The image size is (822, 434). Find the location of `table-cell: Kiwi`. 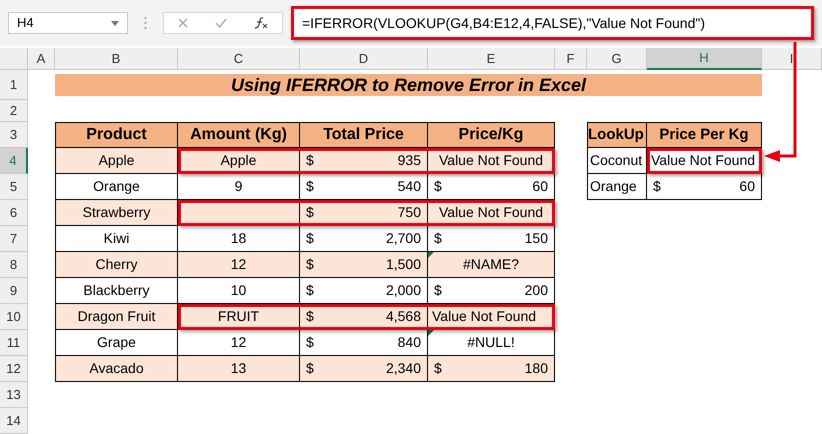

table-cell: Kiwi is located at coordinates (116, 239).